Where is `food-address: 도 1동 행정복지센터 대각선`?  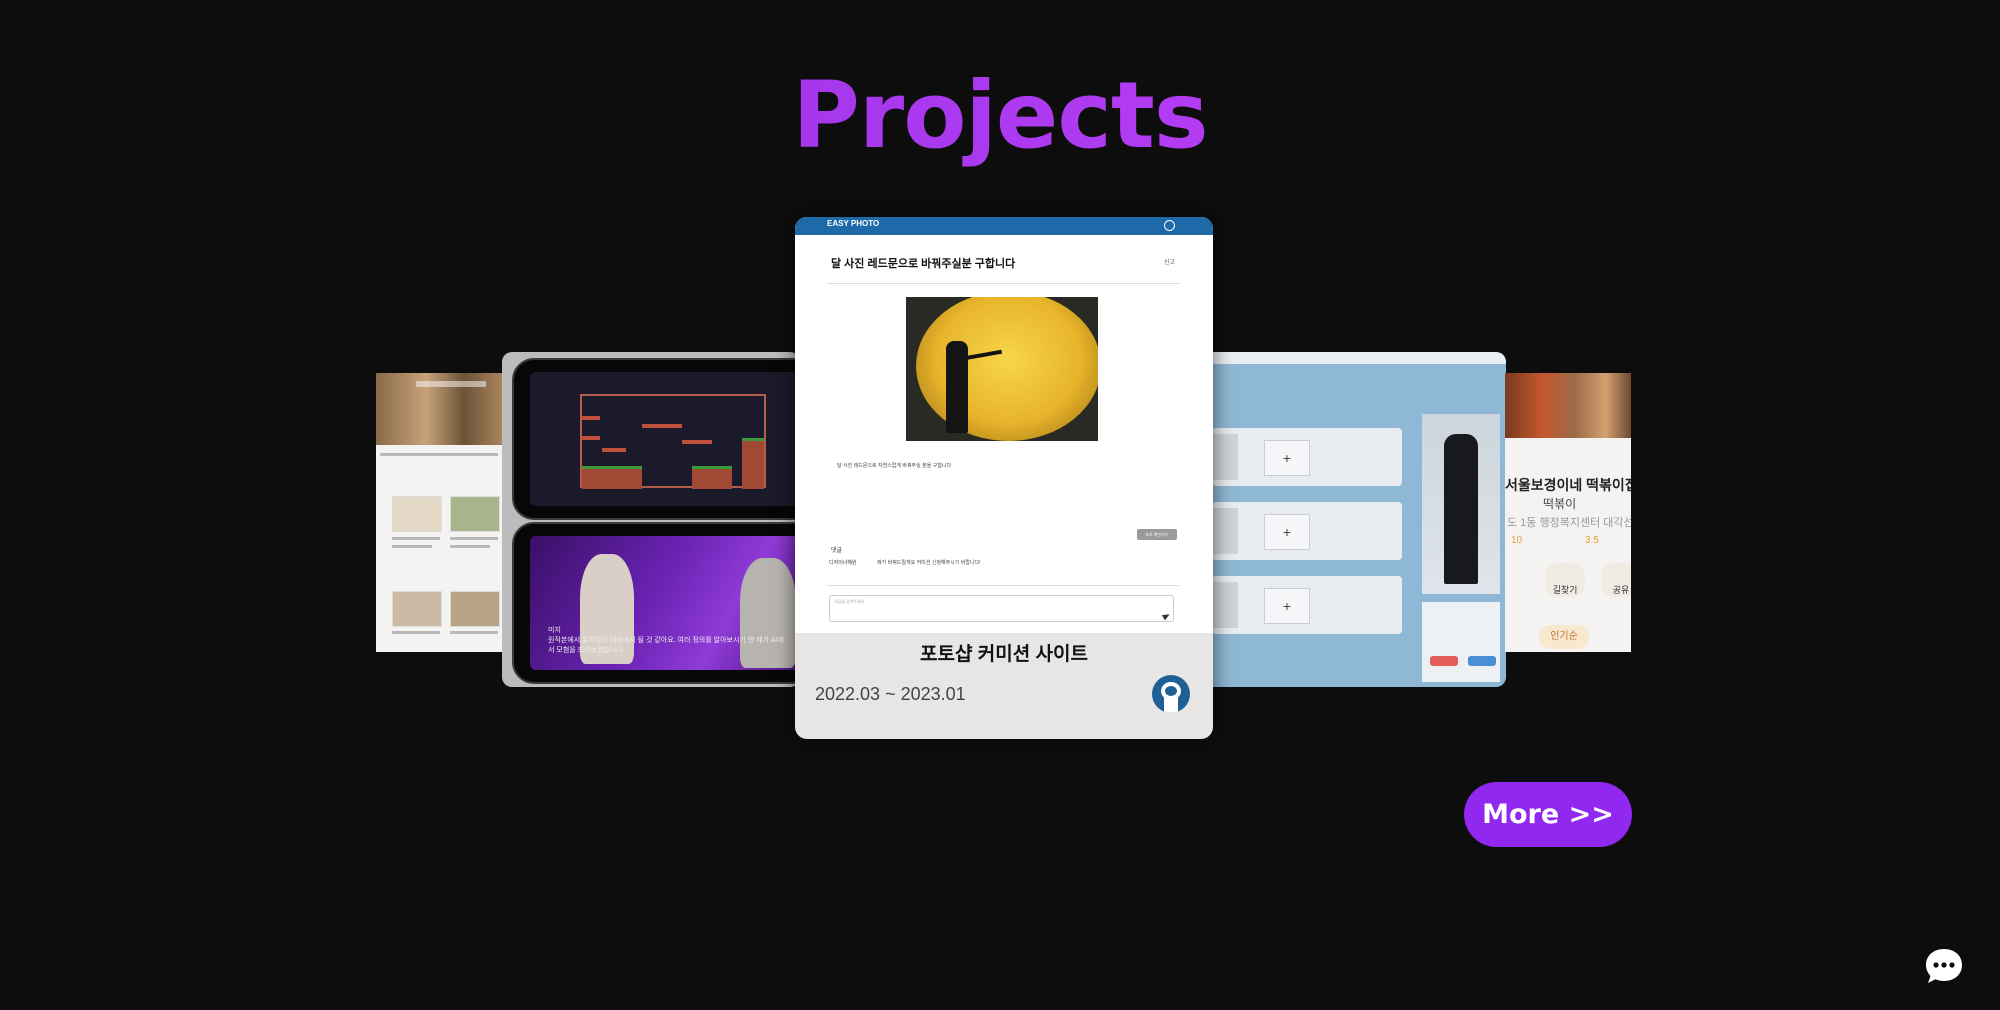
food-address: 도 1동 행정복지센터 대각선 is located at coordinates (1569, 523).